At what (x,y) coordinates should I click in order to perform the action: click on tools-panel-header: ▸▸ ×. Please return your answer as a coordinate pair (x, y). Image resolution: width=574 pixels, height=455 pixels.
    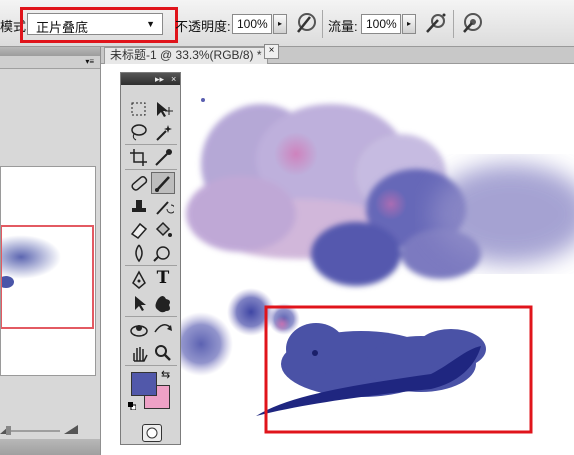
    Looking at the image, I should click on (150, 79).